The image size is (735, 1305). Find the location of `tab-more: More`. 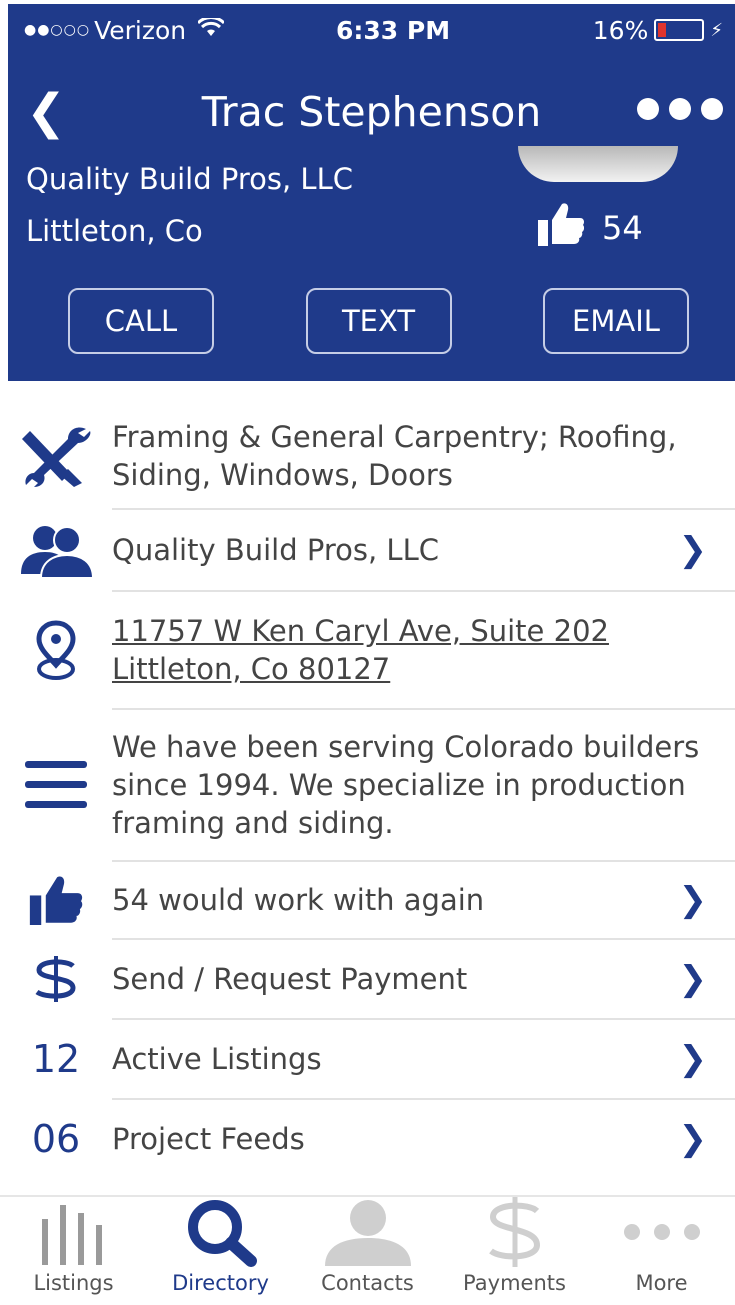

tab-more: More is located at coordinates (661, 1251).